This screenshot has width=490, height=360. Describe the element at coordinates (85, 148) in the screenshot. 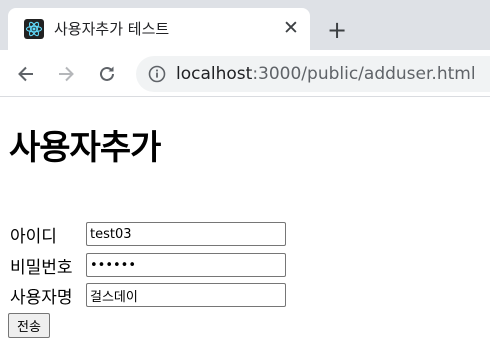

I see `page-title: 사용자추가` at that location.